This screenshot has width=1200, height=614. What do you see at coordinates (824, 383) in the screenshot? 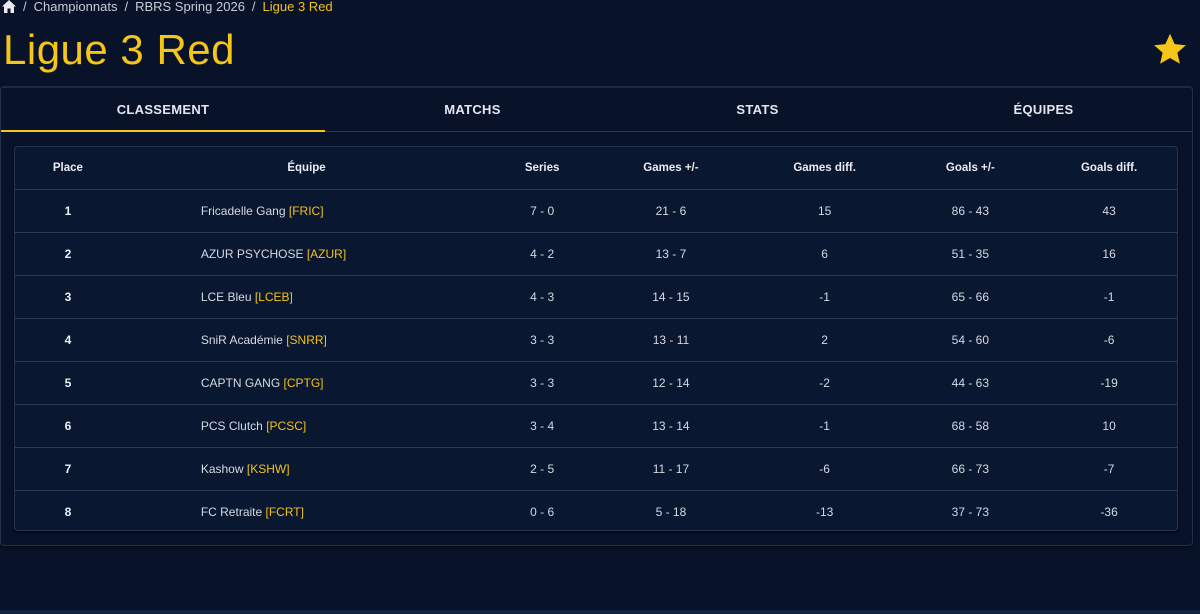
I see `cell-games-diff: -2` at bounding box center [824, 383].